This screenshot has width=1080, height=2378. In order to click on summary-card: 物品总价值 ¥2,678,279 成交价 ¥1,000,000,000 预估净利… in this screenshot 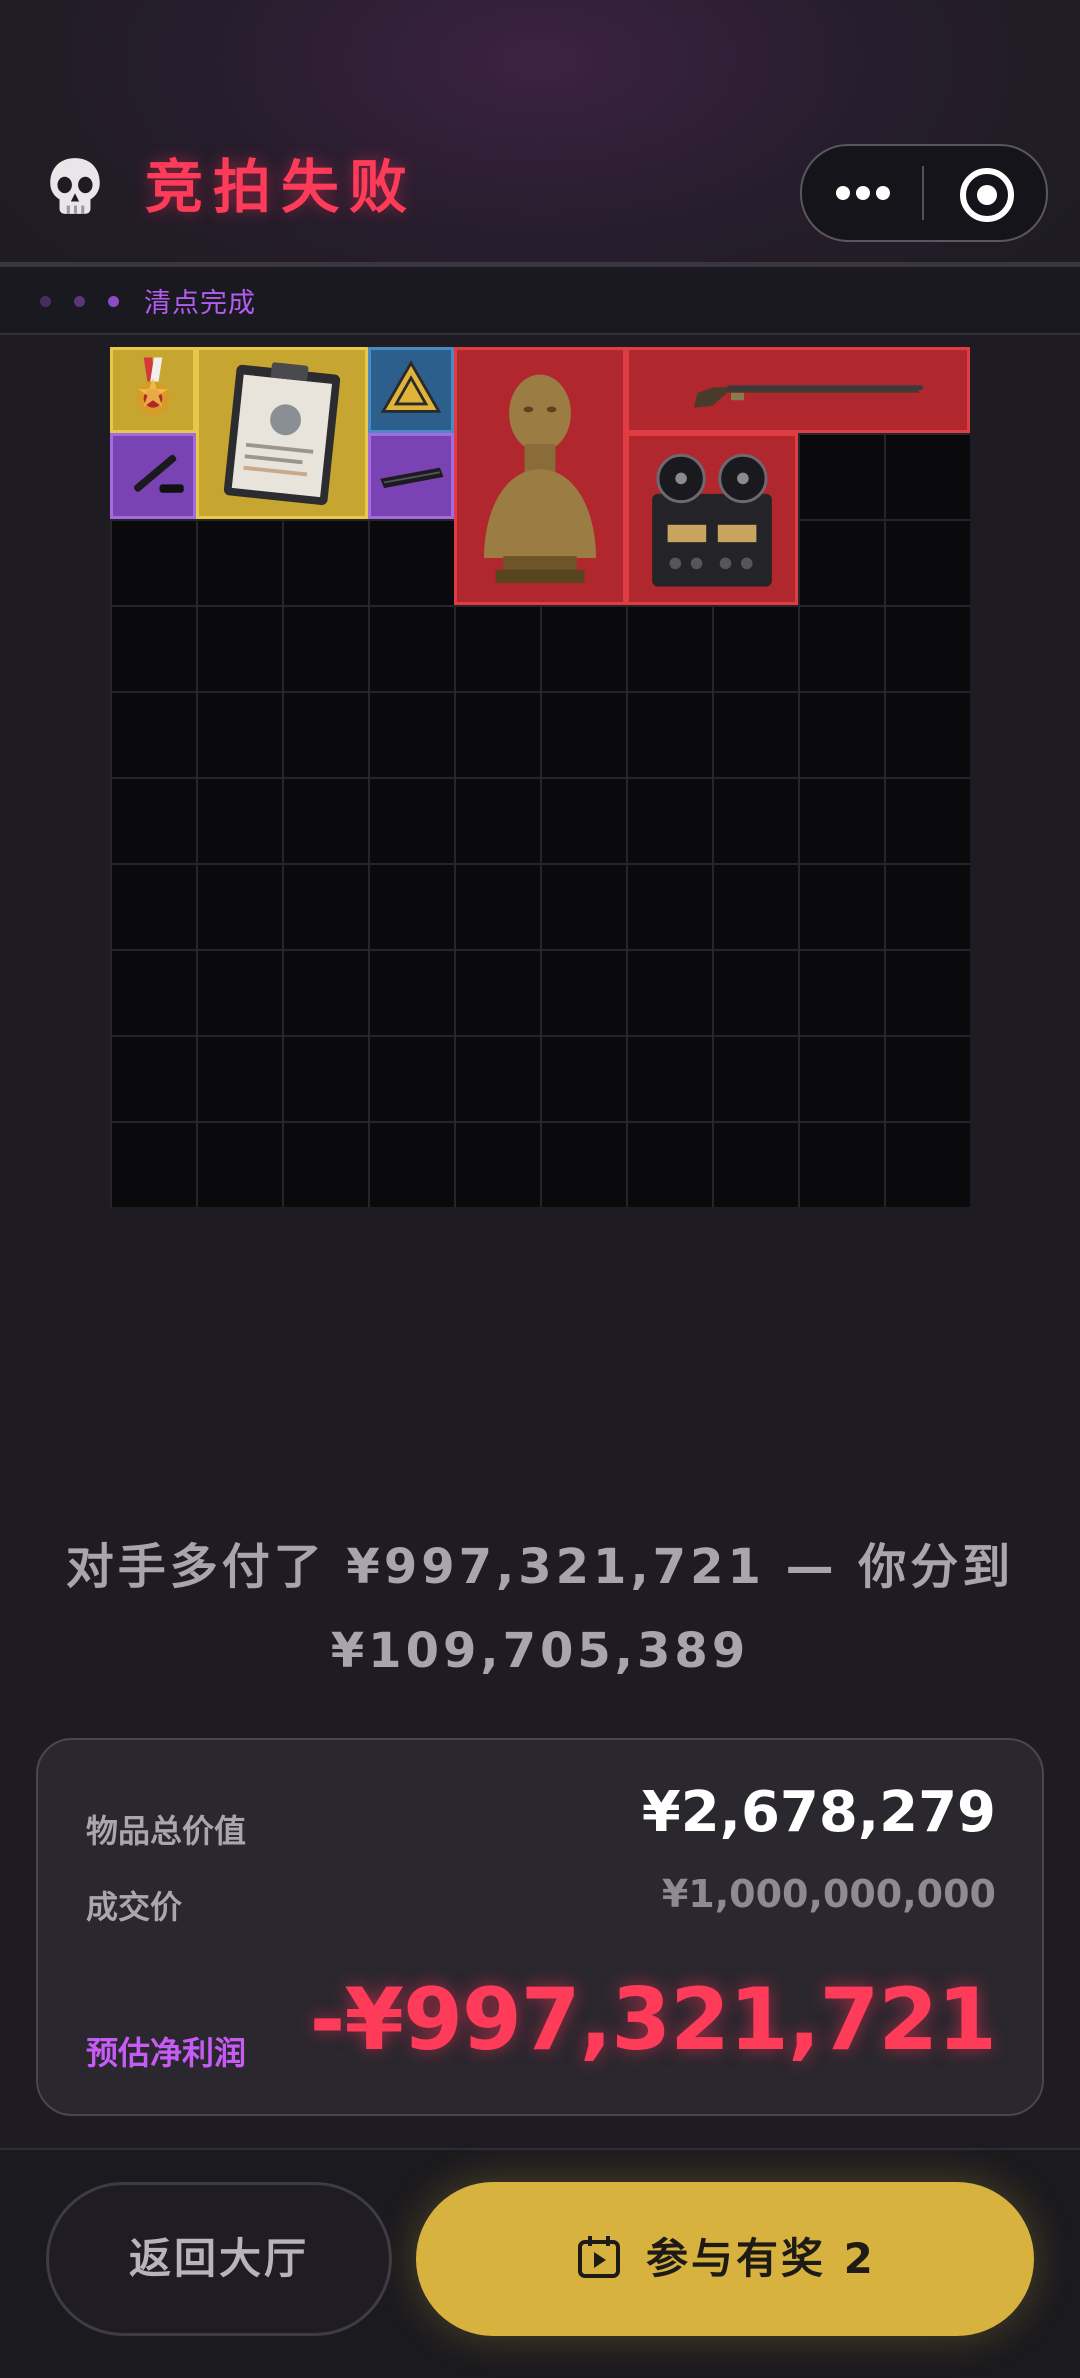, I will do `click(540, 1927)`.